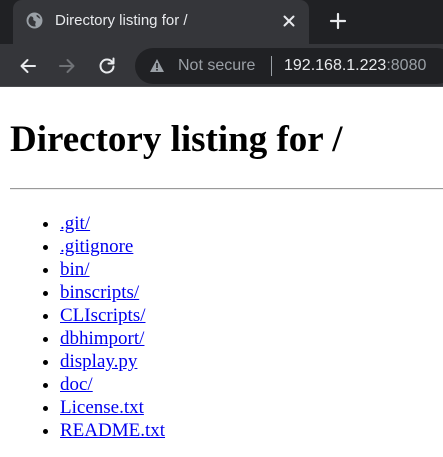  I want to click on plus-icon, so click(338, 21).